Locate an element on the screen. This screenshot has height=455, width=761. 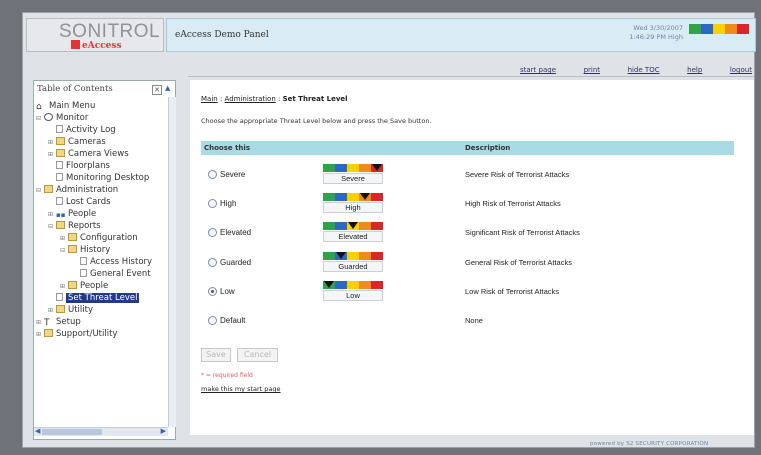
toc-item-label: Reports is located at coordinates (84, 226).